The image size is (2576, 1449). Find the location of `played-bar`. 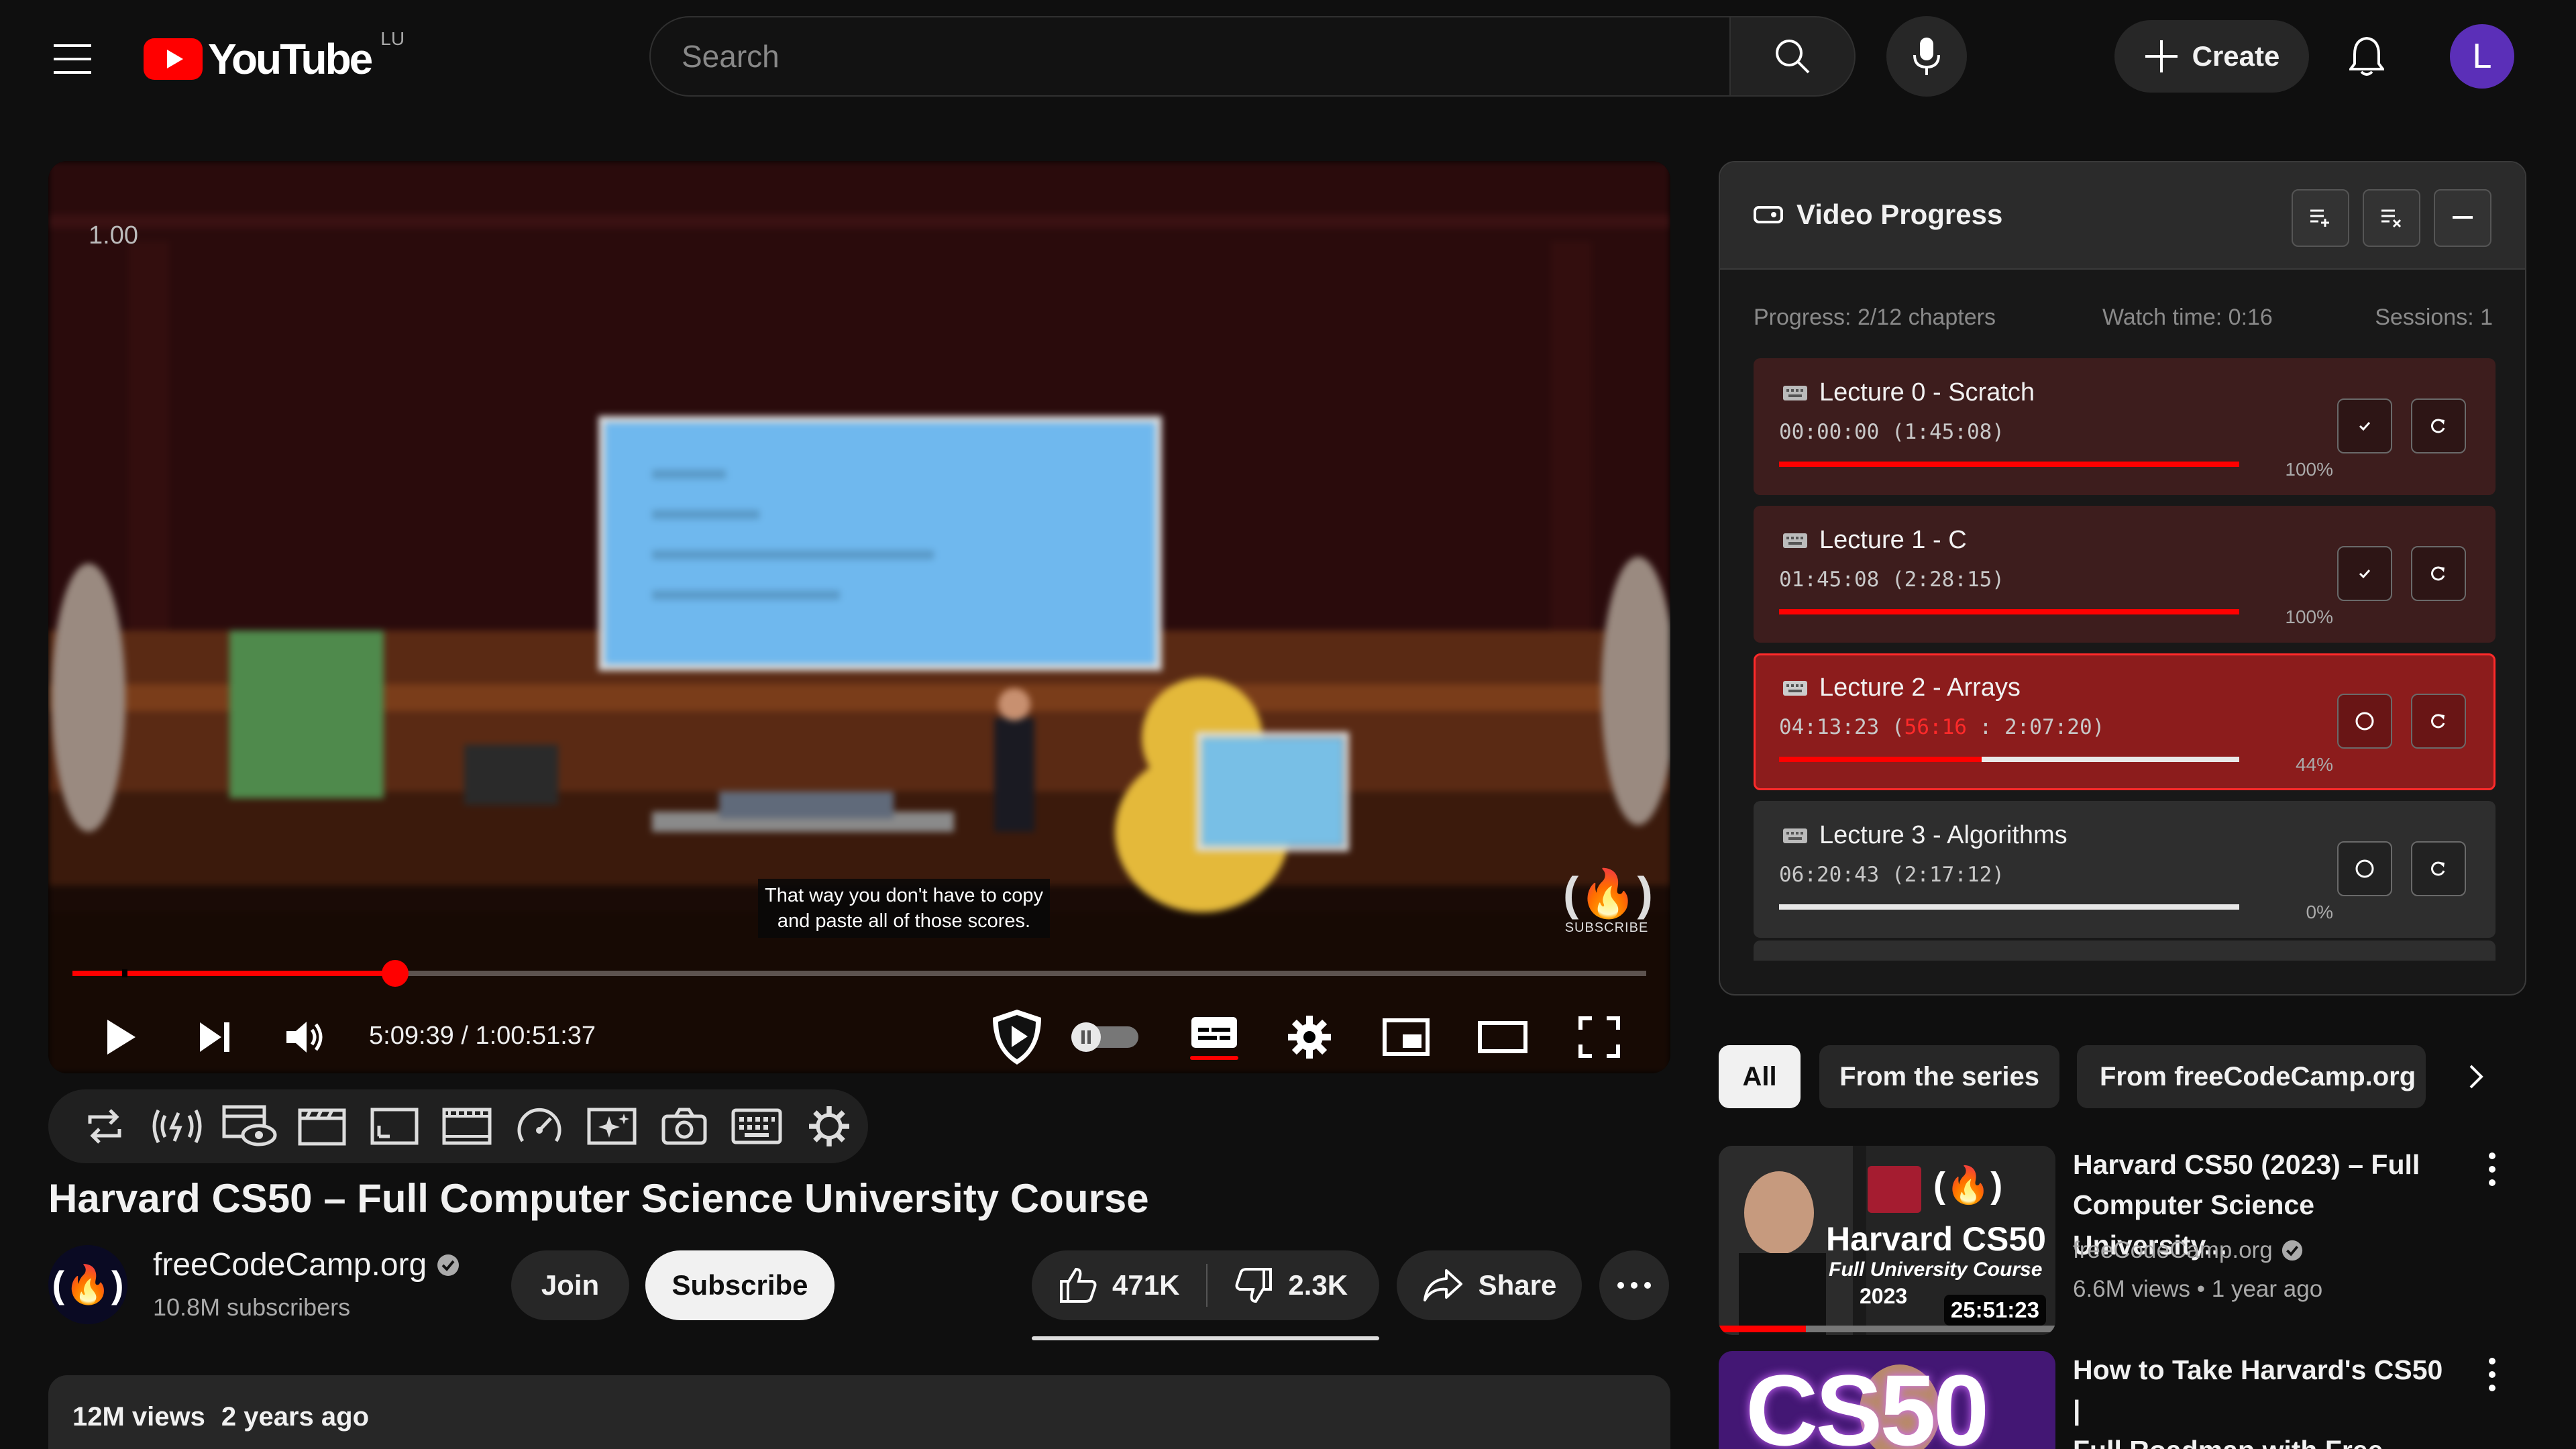

played-bar is located at coordinates (233, 973).